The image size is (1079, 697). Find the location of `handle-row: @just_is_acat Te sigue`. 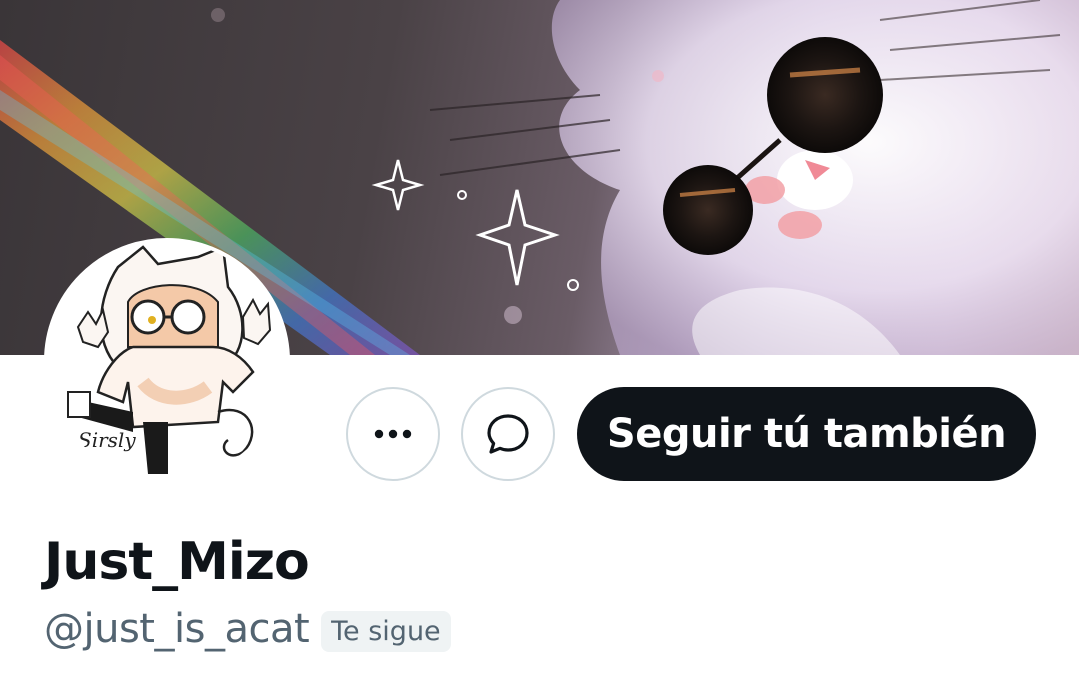

handle-row: @just_is_acat Te sigue is located at coordinates (247, 629).